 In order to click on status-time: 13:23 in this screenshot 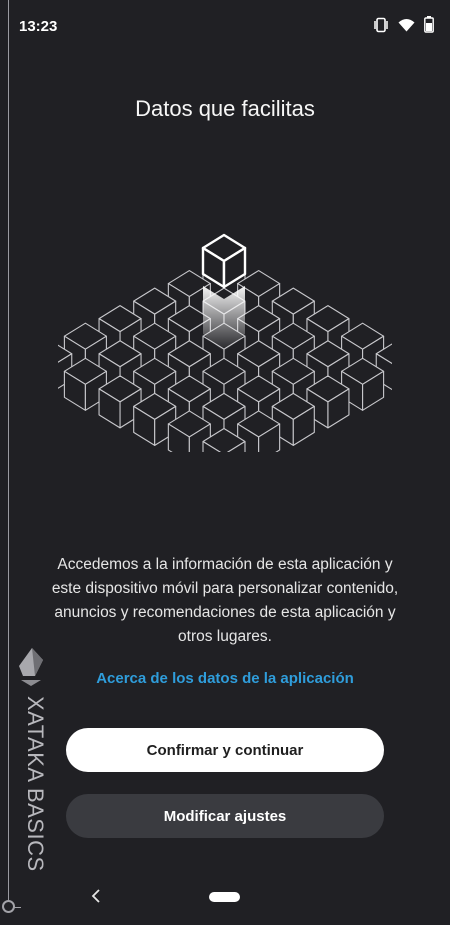, I will do `click(38, 26)`.